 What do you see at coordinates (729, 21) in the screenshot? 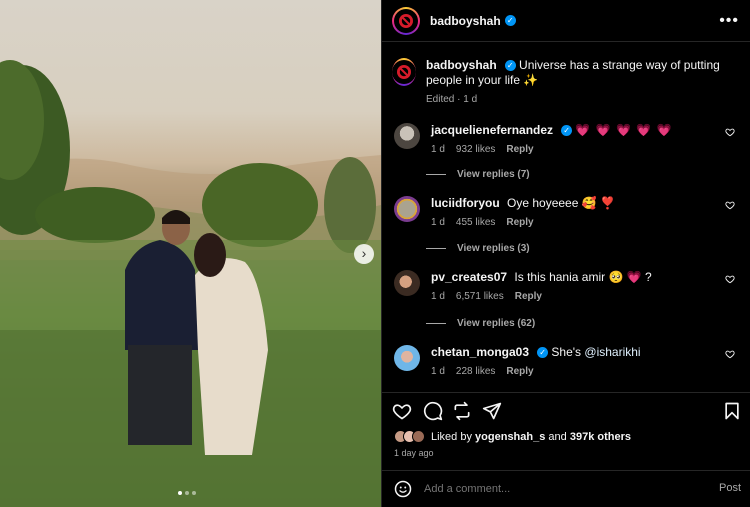
I see `more-icon: •••` at bounding box center [729, 21].